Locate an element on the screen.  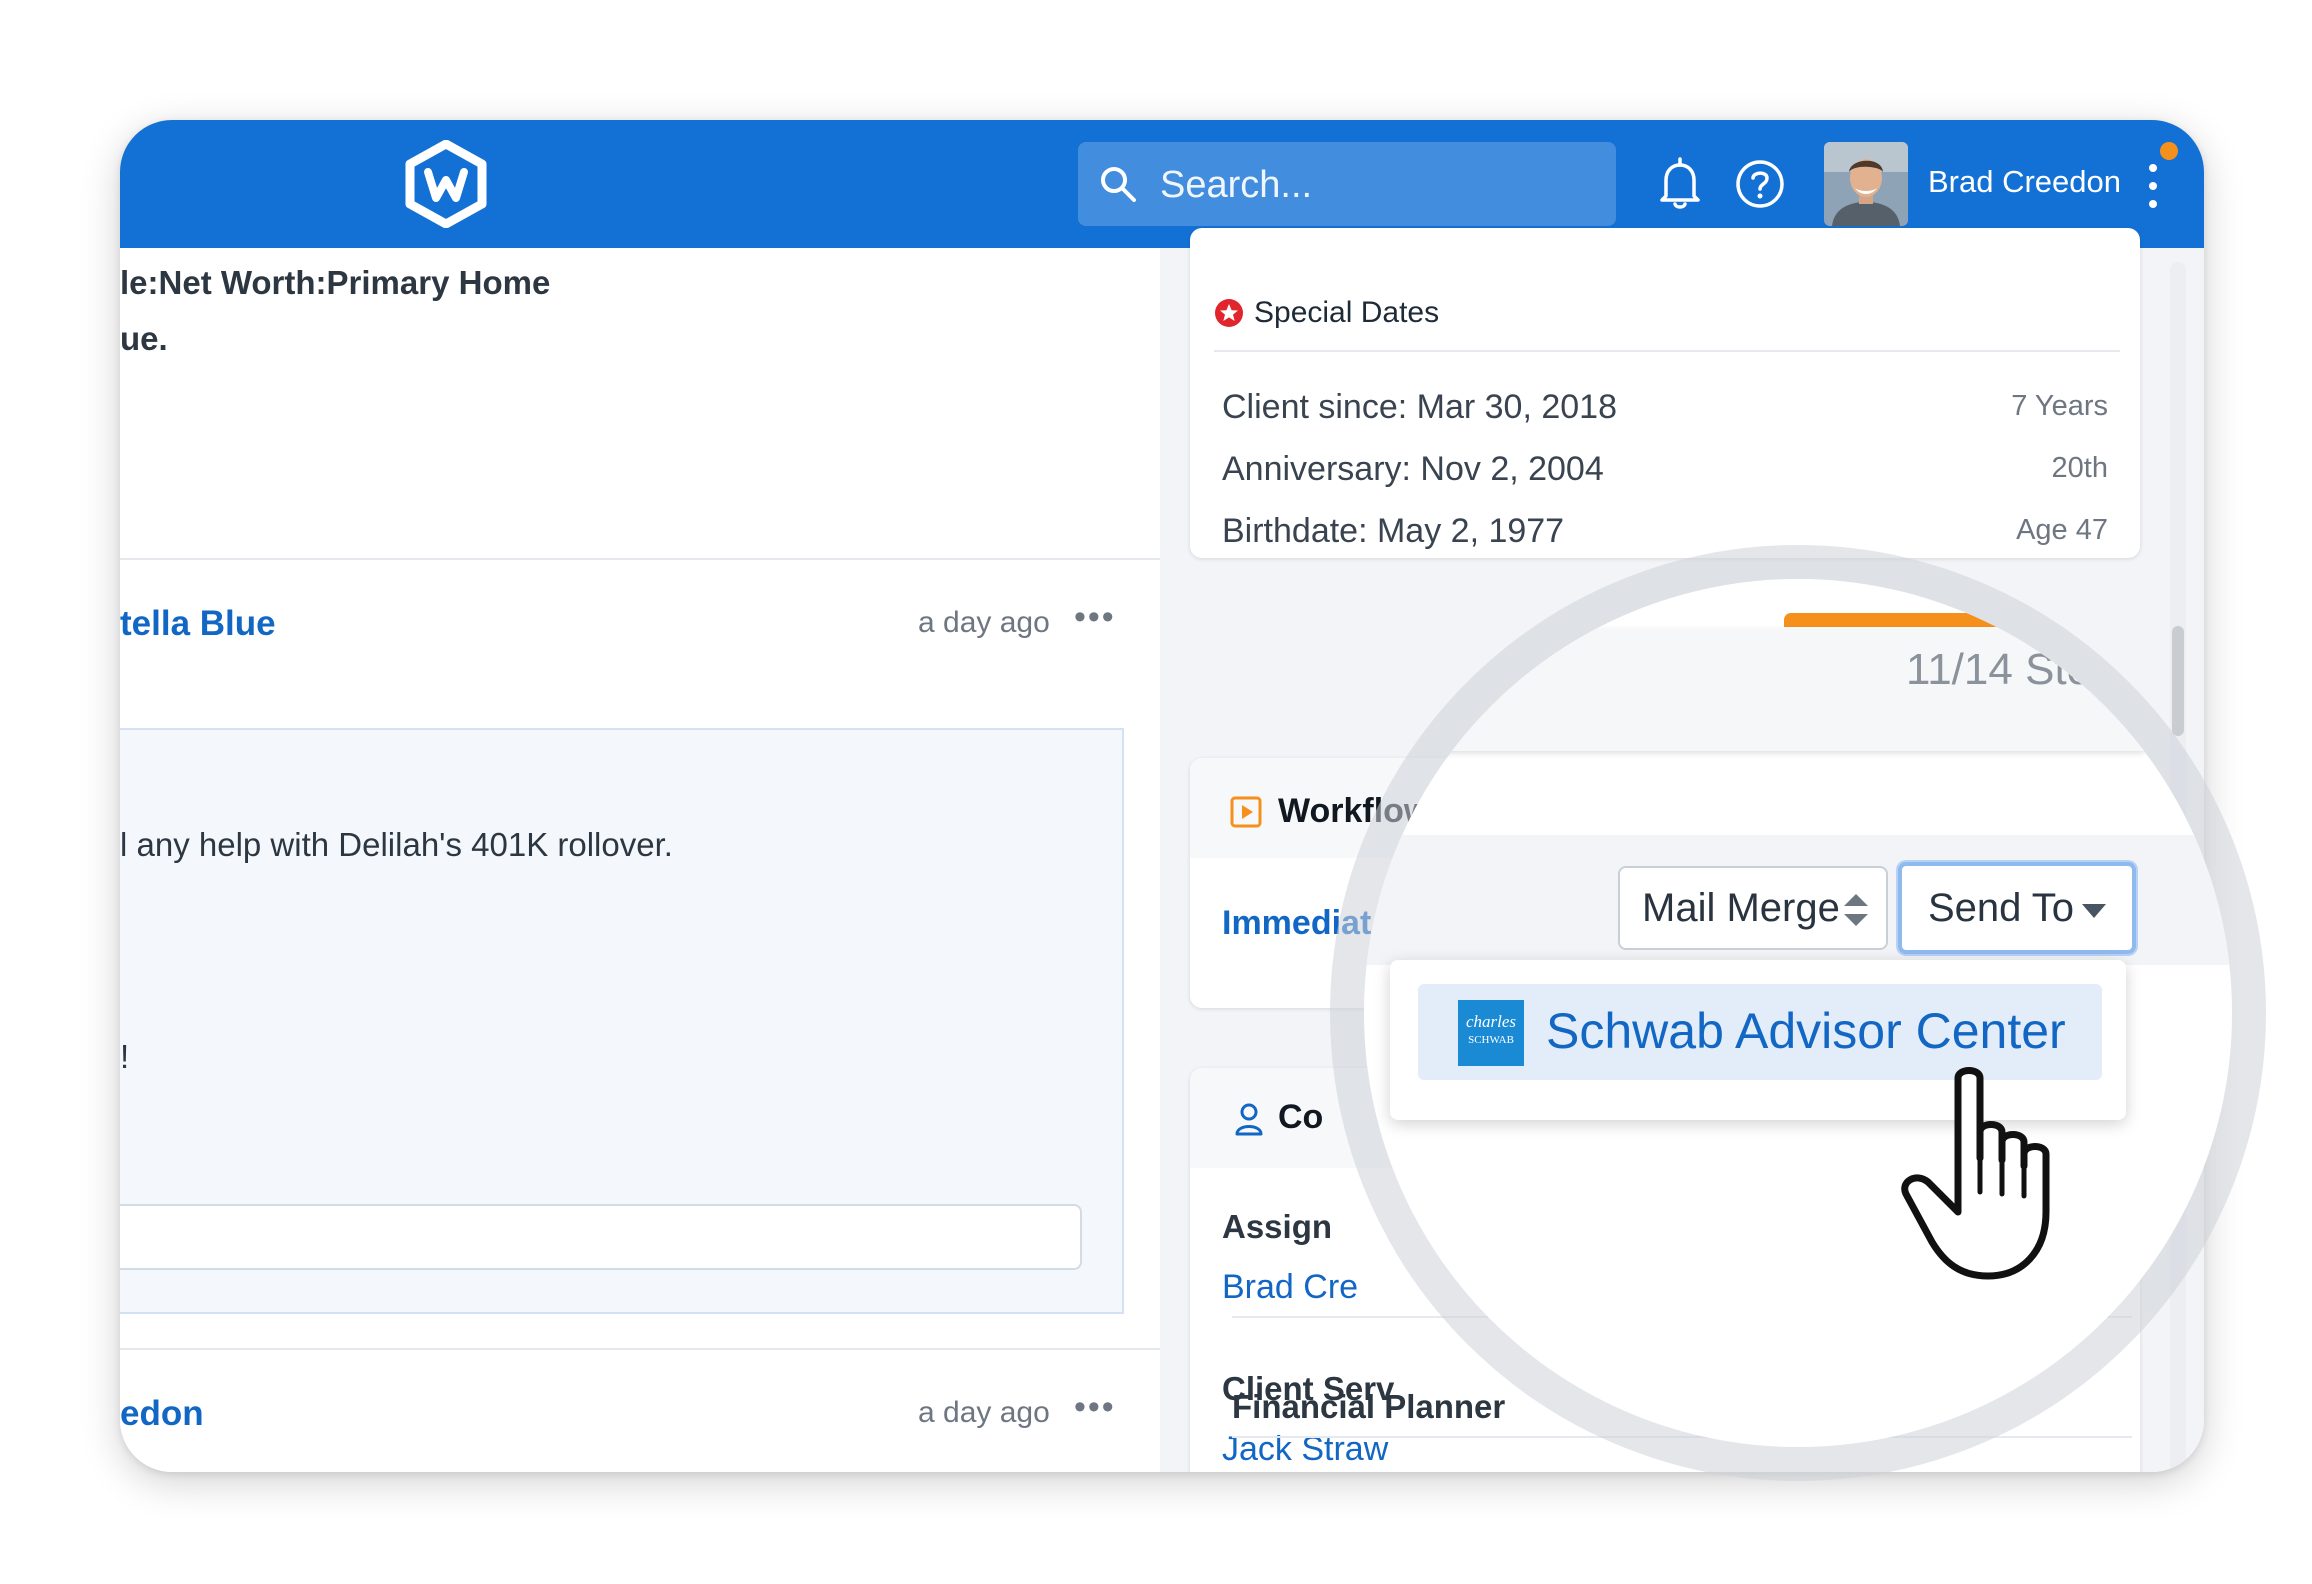
search-icon is located at coordinates (1118, 184).